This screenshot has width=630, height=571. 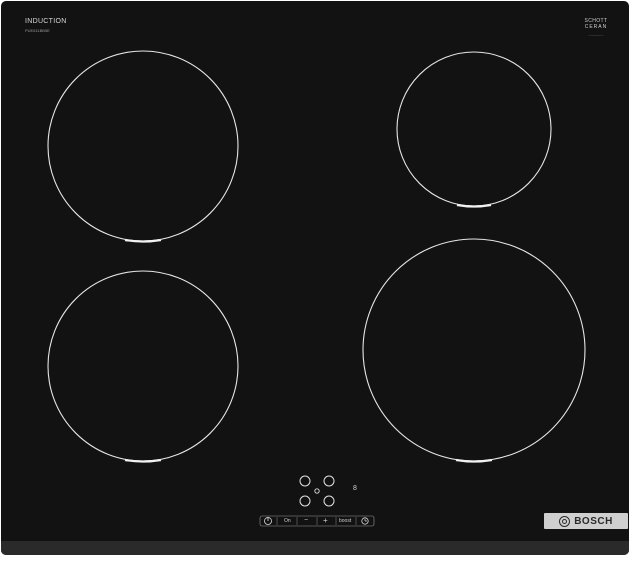 I want to click on zone-rear-right, so click(x=474, y=129).